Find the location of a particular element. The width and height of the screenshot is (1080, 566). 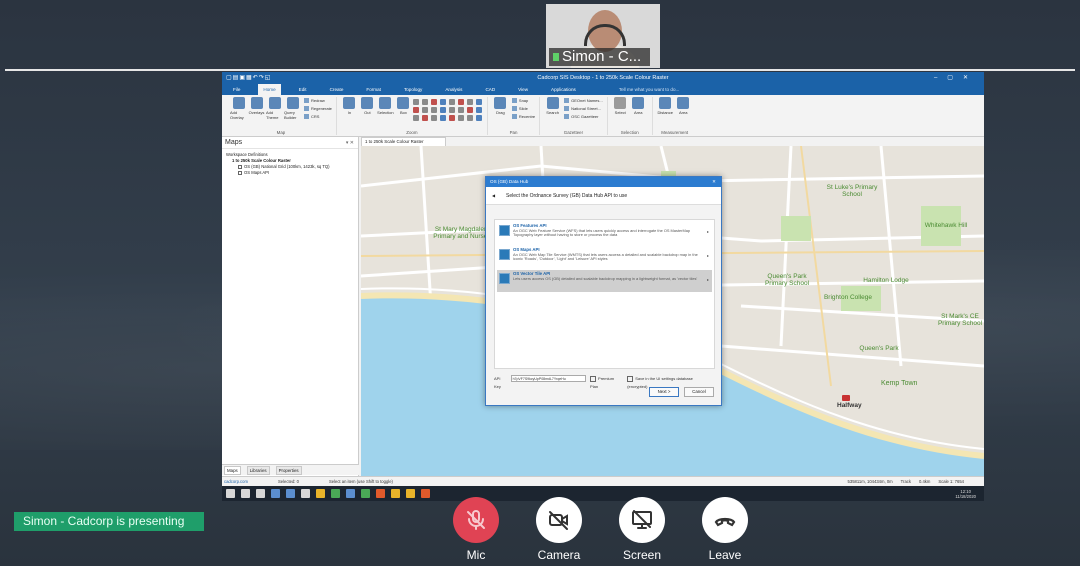

drag-button: Drag is located at coordinates (500, 106).